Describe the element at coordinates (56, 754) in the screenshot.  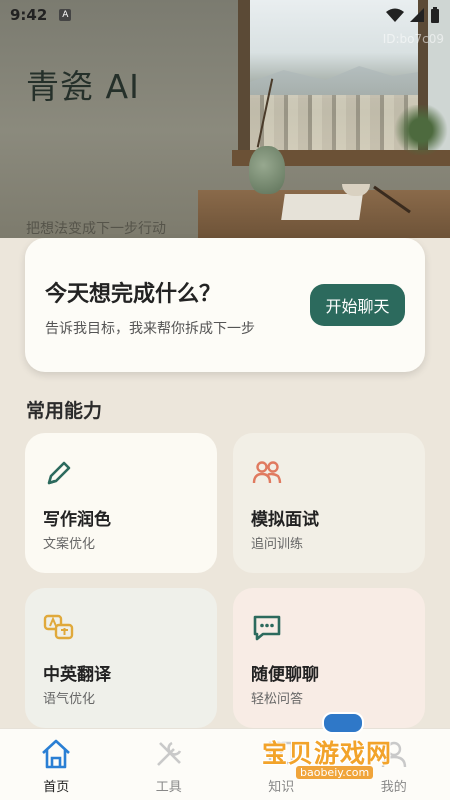
I see `home-icon` at that location.